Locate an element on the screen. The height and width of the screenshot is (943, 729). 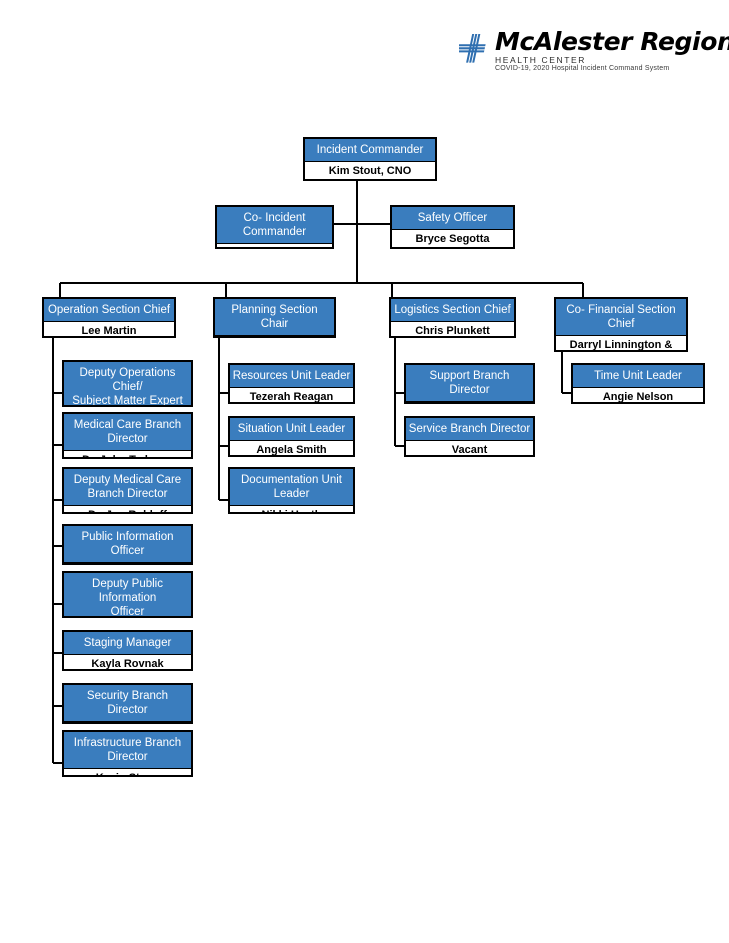
node-situation-unit-leader: Situation Unit Leader Angela Smith is located at coordinates (291, 436).